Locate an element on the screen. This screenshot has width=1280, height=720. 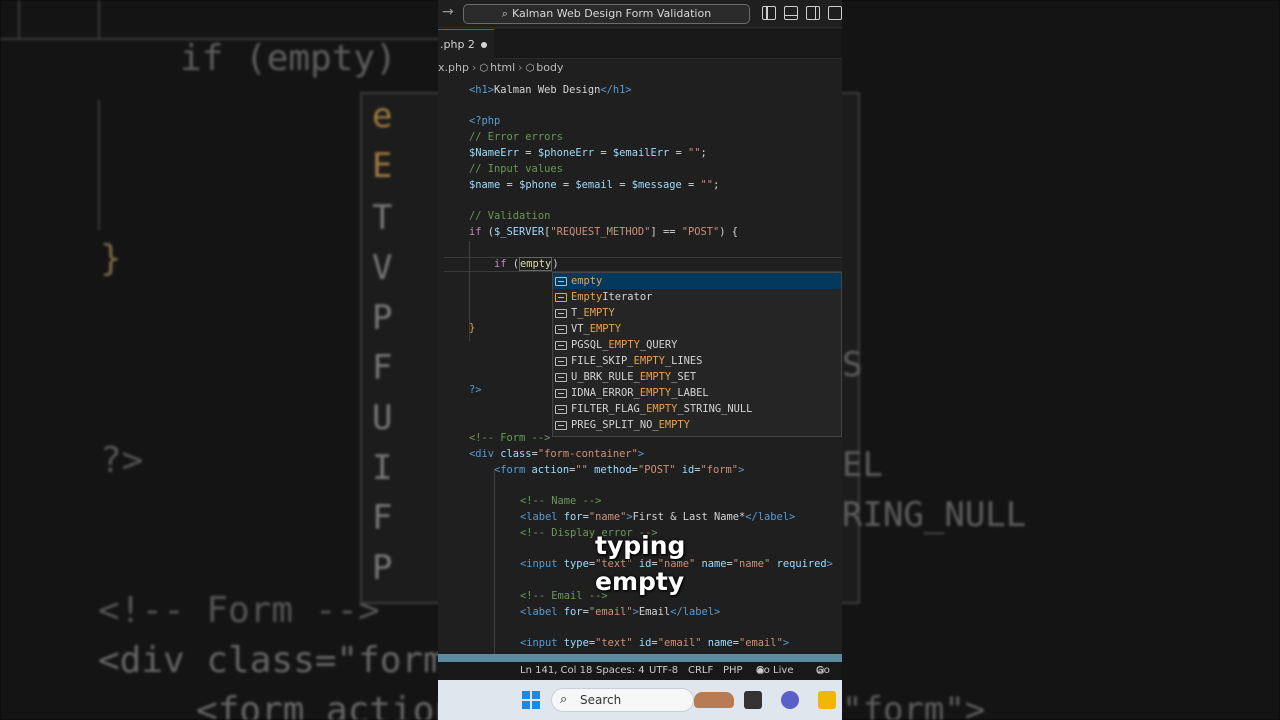
widgets-icon is located at coordinates (714, 700).